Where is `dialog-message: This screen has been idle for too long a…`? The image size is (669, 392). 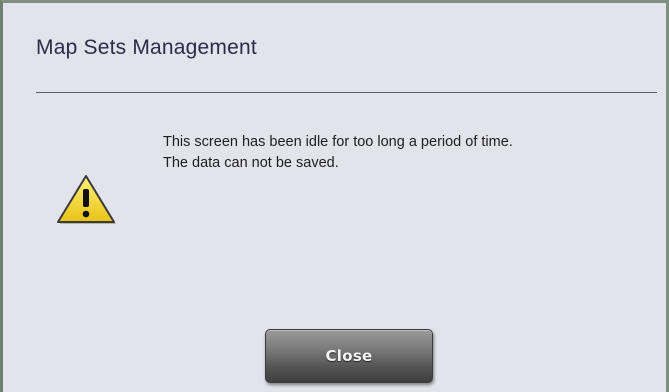
dialog-message: This screen has been idle for too long a… is located at coordinates (338, 153).